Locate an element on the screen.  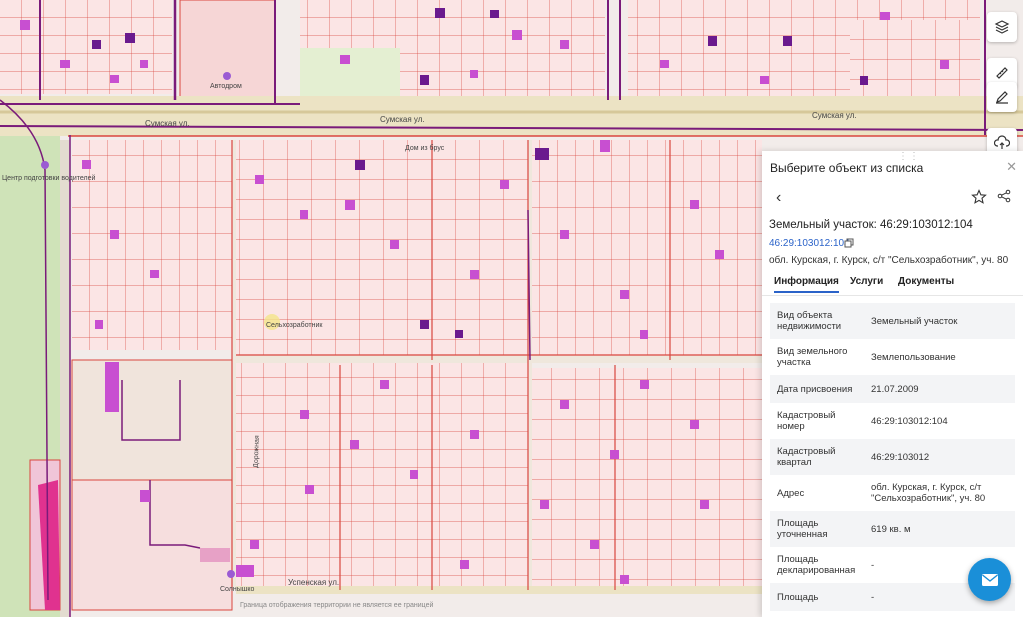
poi-label: Сельхозработник is located at coordinates (294, 325).